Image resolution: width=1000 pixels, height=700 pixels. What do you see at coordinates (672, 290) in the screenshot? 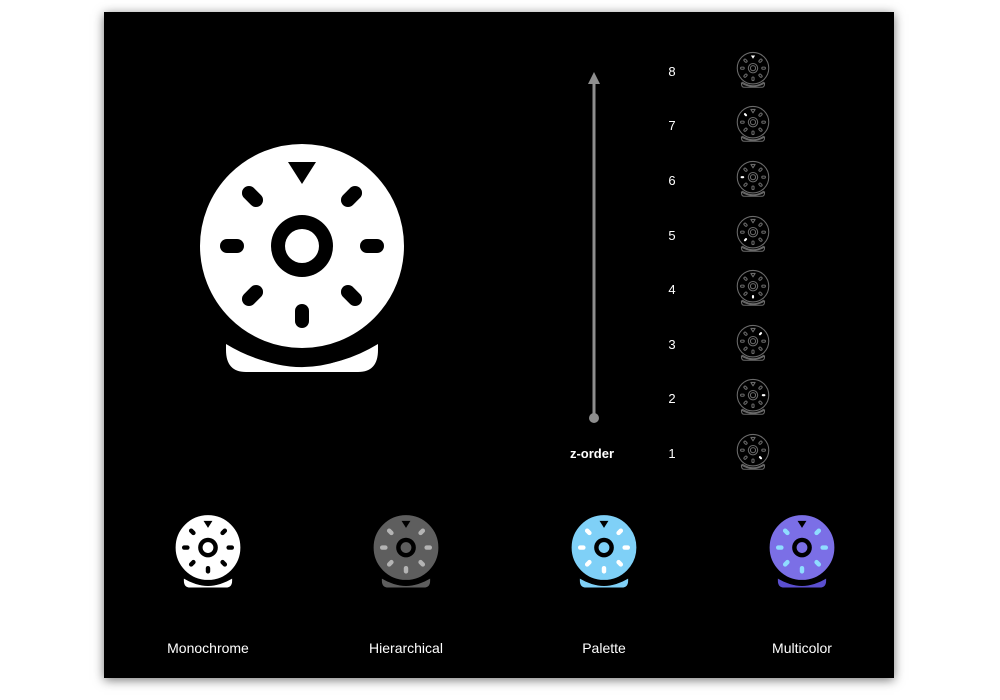
I see `layer-number: 4` at bounding box center [672, 290].